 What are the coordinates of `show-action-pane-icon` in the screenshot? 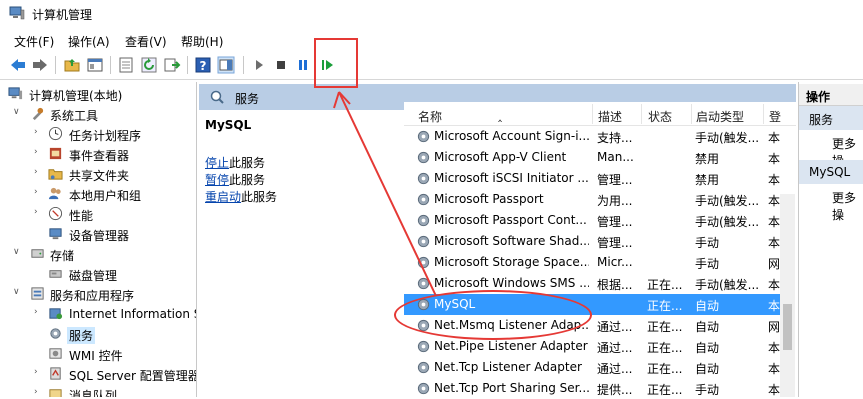 It's located at (226, 65).